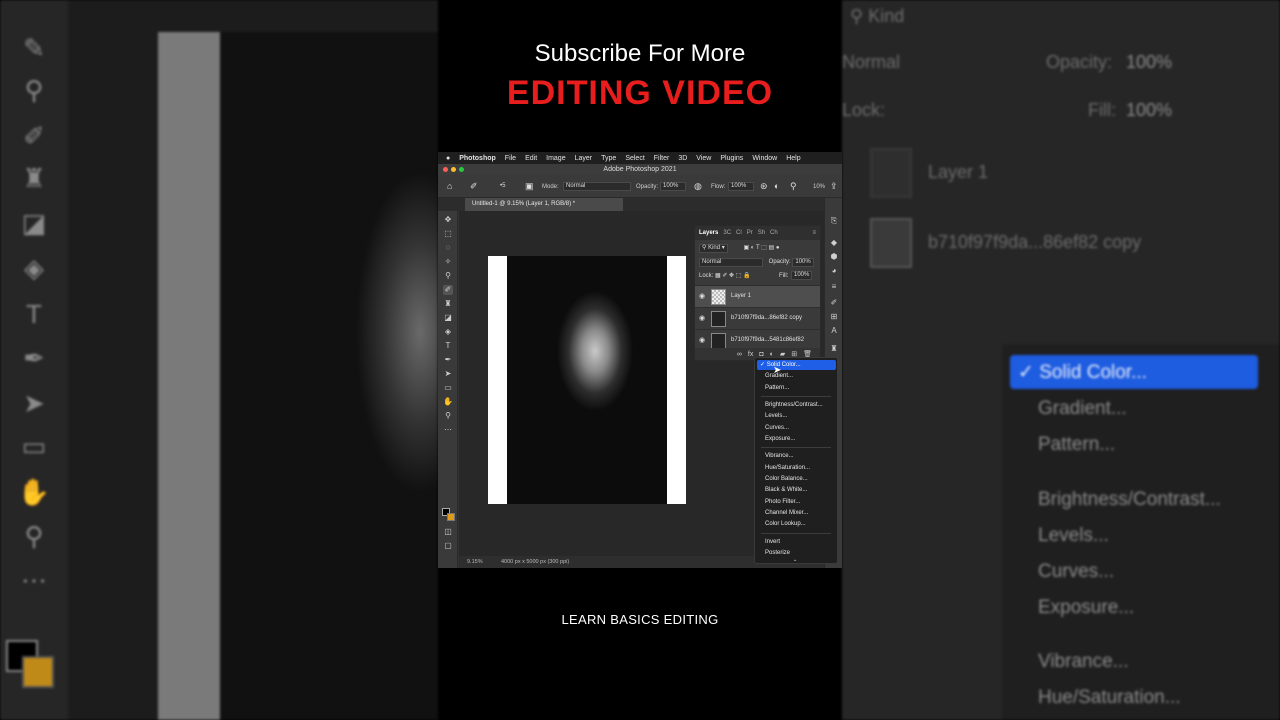 This screenshot has height=720, width=1280. Describe the element at coordinates (731, 158) in the screenshot. I see `menu-plugins: Plugins` at that location.